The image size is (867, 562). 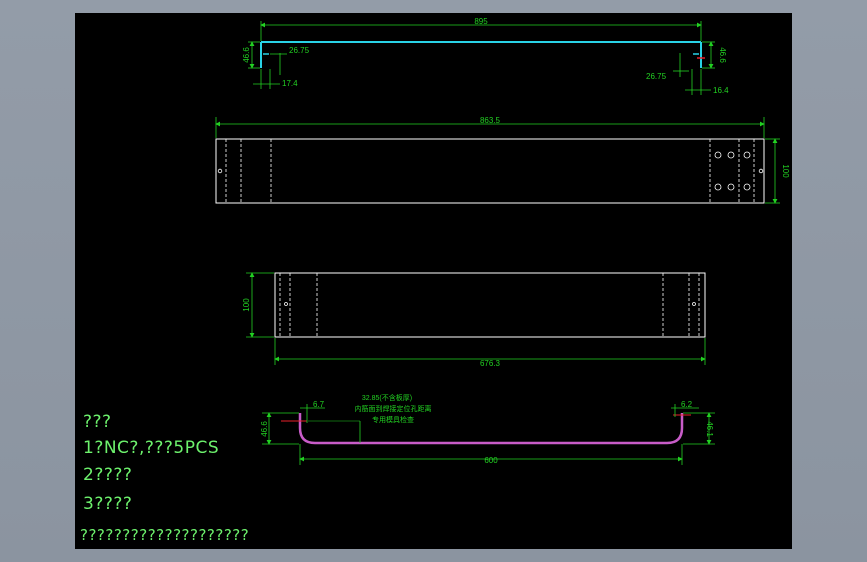 I want to click on top-view-left-height-dim: 46.6, so click(x=246, y=55).